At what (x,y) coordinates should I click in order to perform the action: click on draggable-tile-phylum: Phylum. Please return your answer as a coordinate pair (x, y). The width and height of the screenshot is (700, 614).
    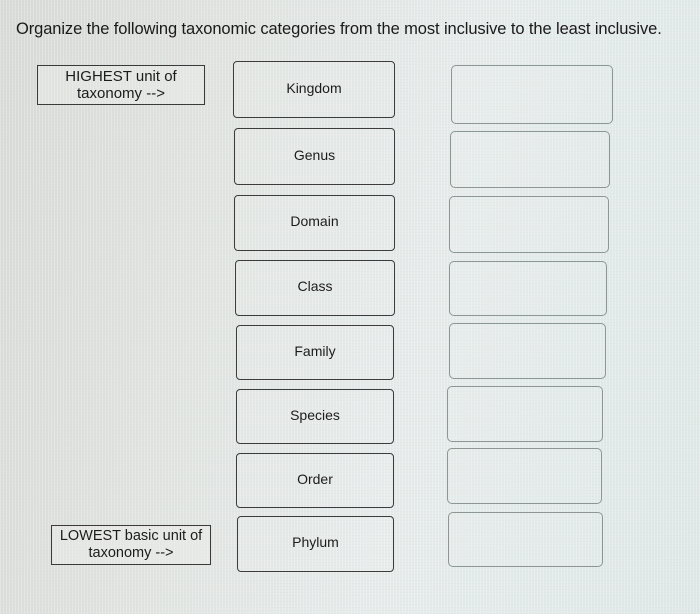
    Looking at the image, I should click on (315, 544).